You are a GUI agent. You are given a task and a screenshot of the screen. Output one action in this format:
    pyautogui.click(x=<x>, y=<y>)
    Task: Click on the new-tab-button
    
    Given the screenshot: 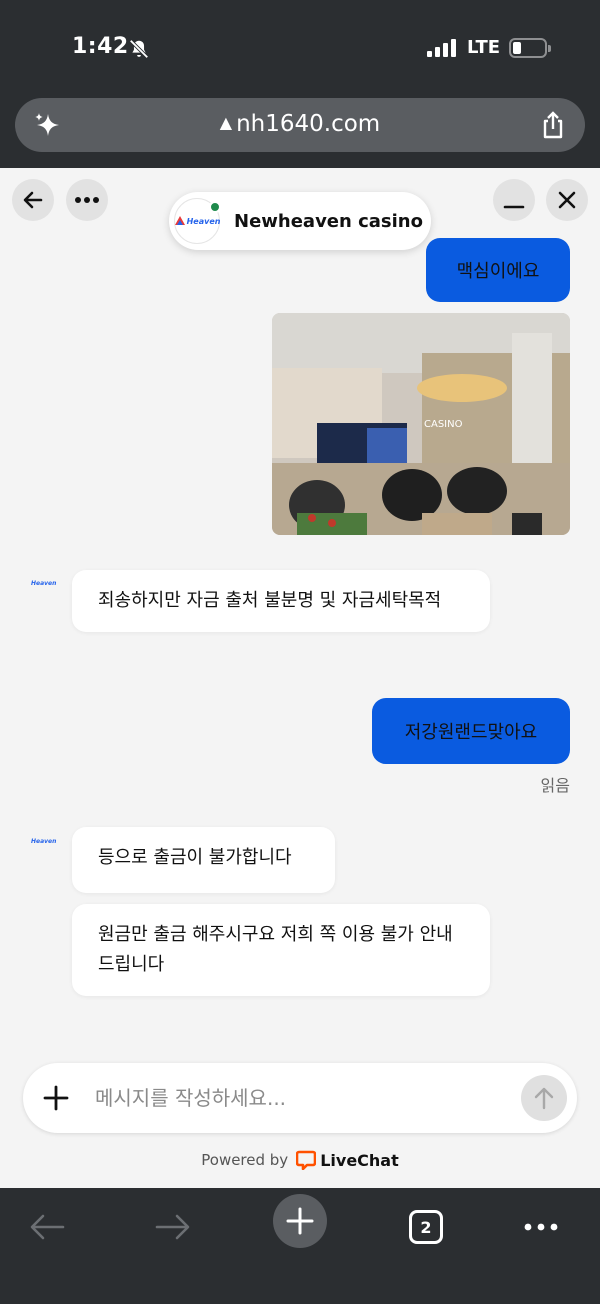 What is the action you would take?
    pyautogui.click(x=300, y=1221)
    